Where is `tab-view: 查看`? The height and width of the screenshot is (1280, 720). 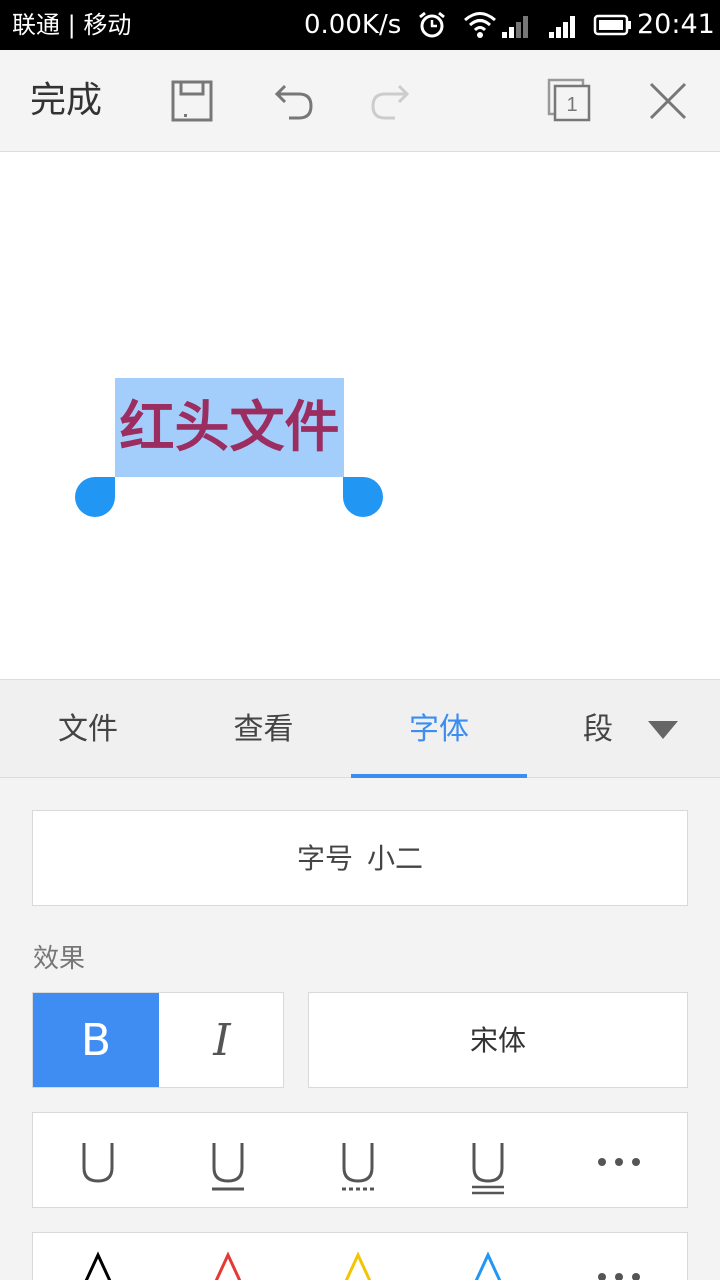
tab-view: 查看 is located at coordinates (263, 729).